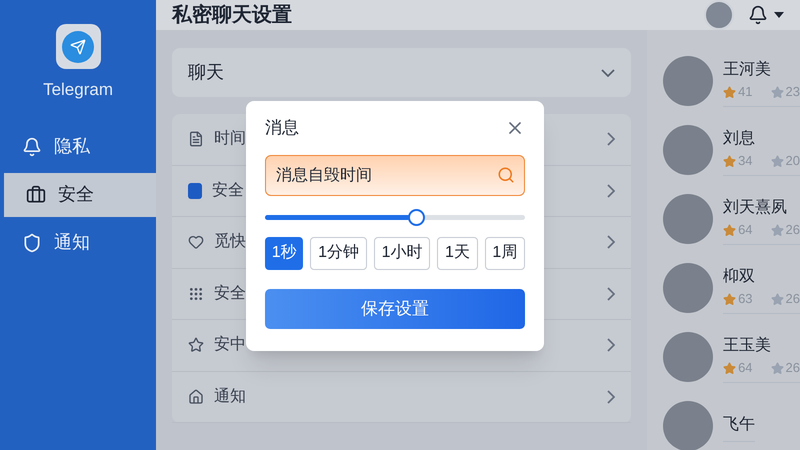 This screenshot has width=800, height=450. Describe the element at coordinates (779, 15) in the screenshot. I see `dropdown-caret-icon` at that location.